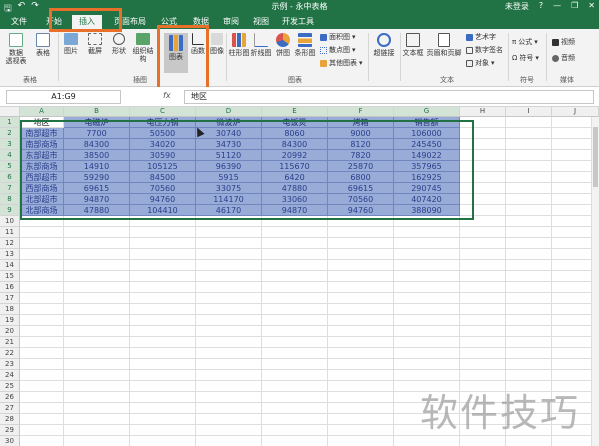 The width and height of the screenshot is (599, 446). I want to click on table-cell: 北部超市, so click(42, 199).